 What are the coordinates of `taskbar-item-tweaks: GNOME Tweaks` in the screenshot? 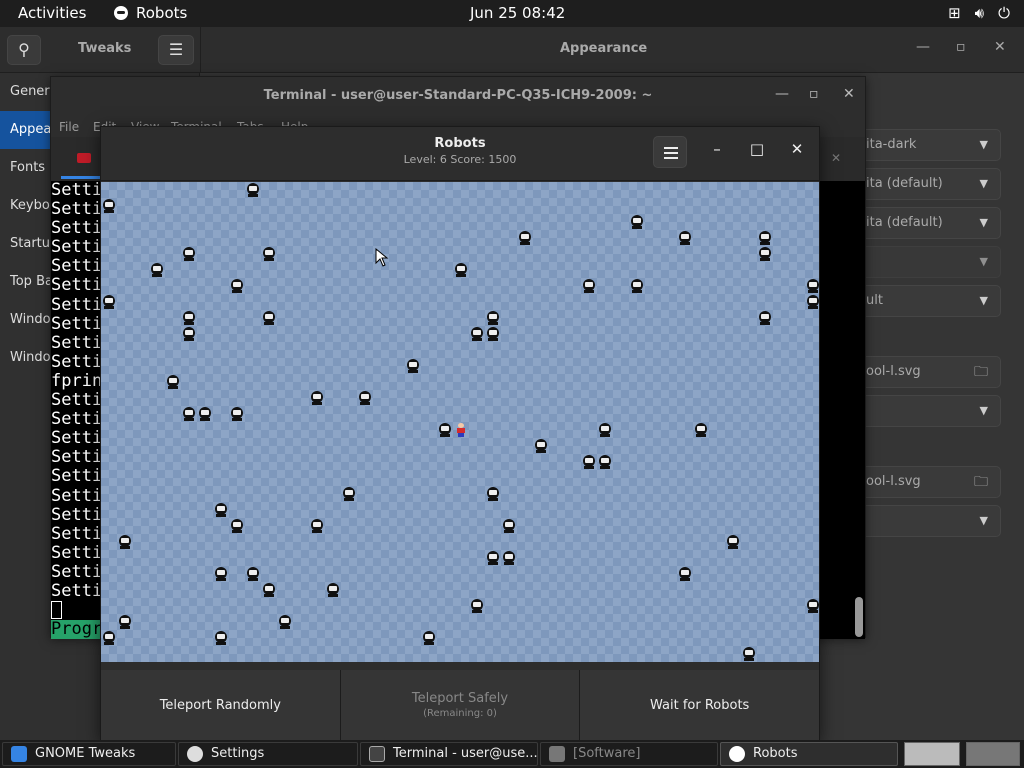 It's located at (89, 754).